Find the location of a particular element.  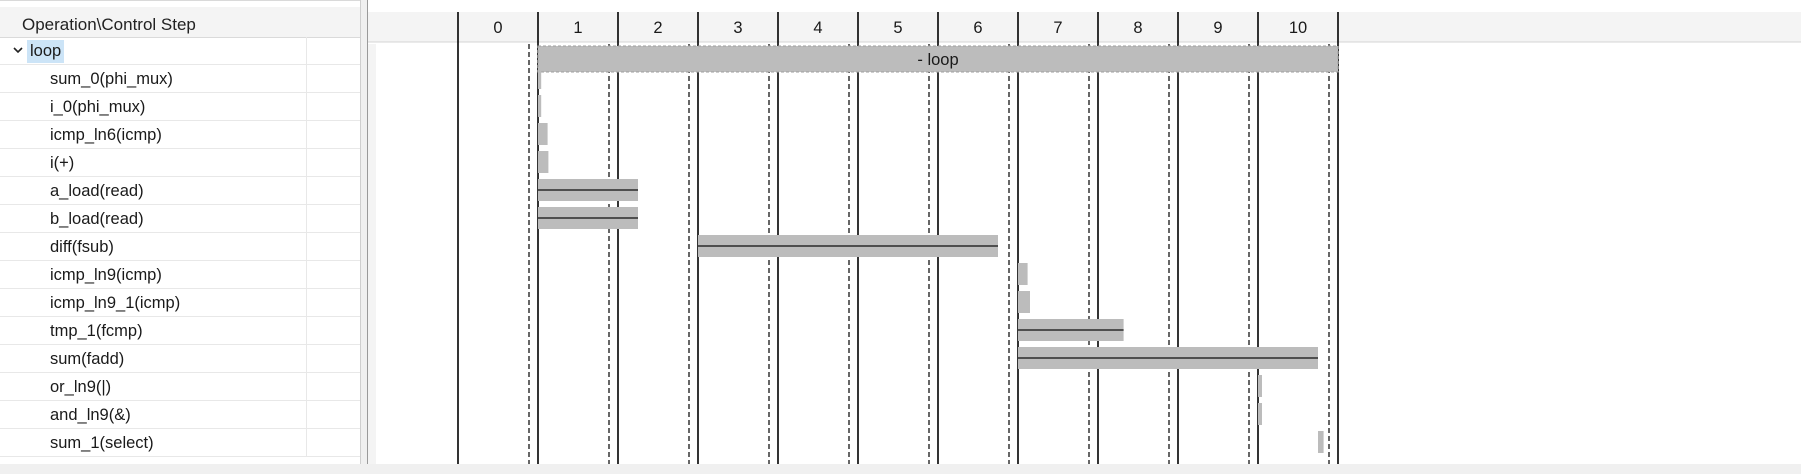

operation-column-header-label: Operation\Control Step is located at coordinates (109, 24).